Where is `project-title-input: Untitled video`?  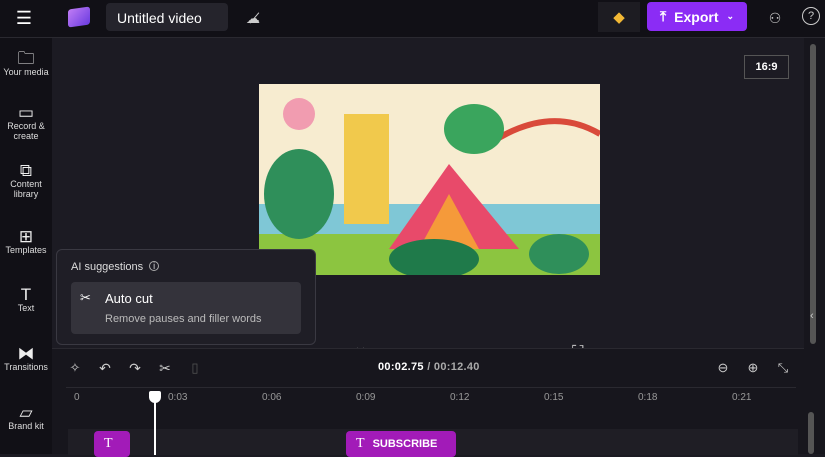
project-title-input: Untitled video is located at coordinates (167, 17).